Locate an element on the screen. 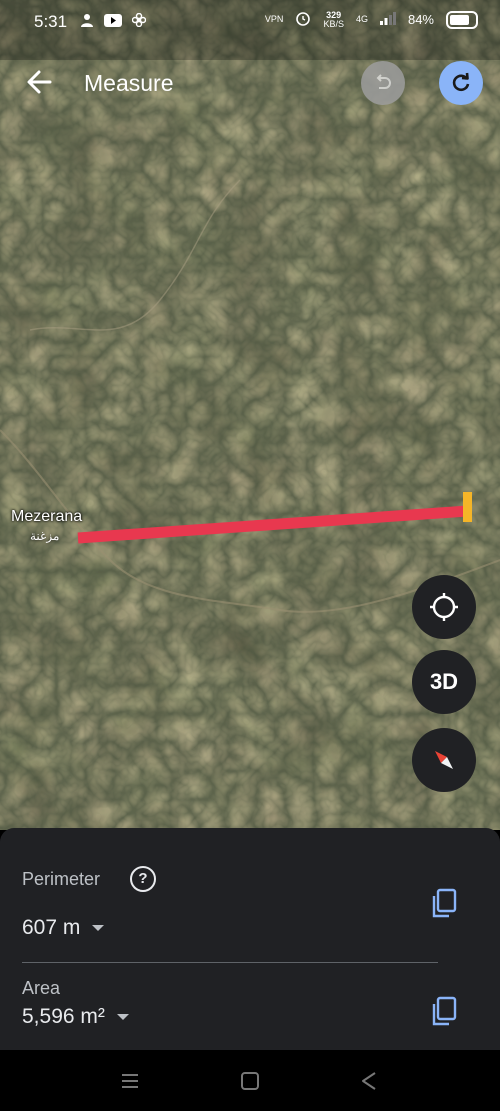 This screenshot has height=1111, width=500. redo-icon is located at coordinates (461, 82).